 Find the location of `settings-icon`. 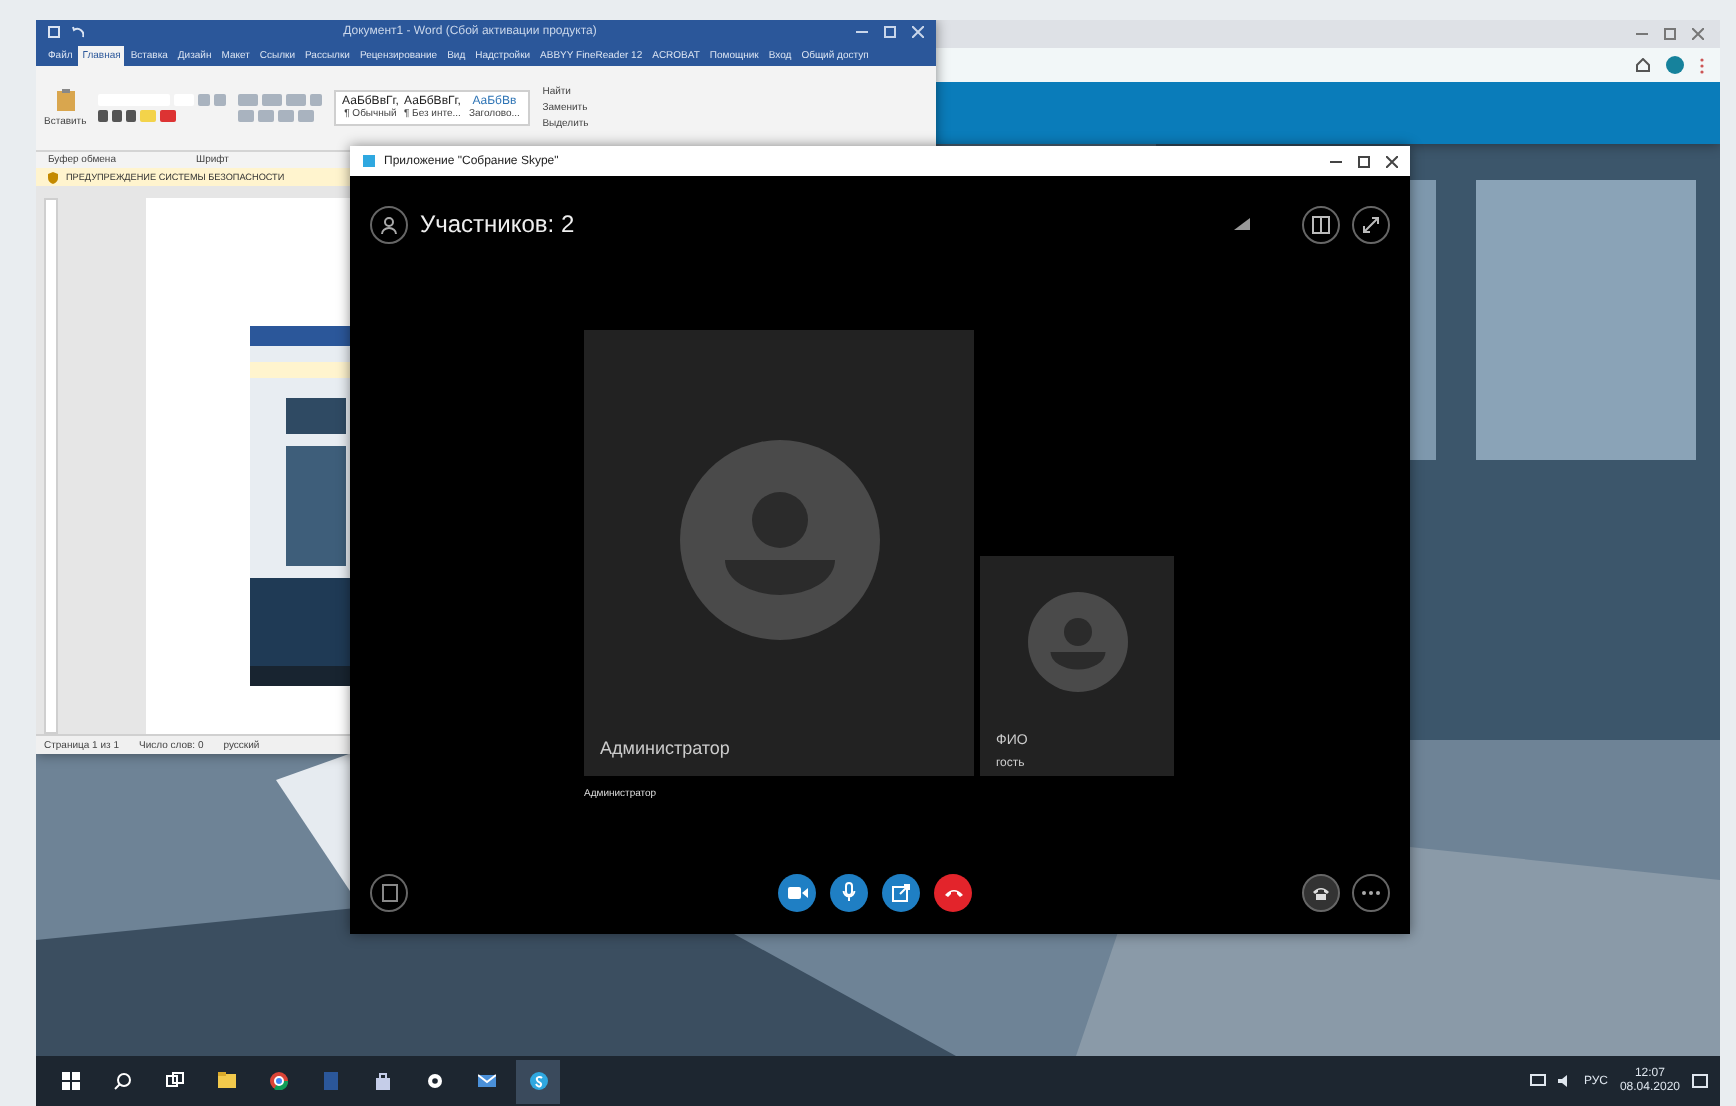

settings-icon is located at coordinates (434, 1081).